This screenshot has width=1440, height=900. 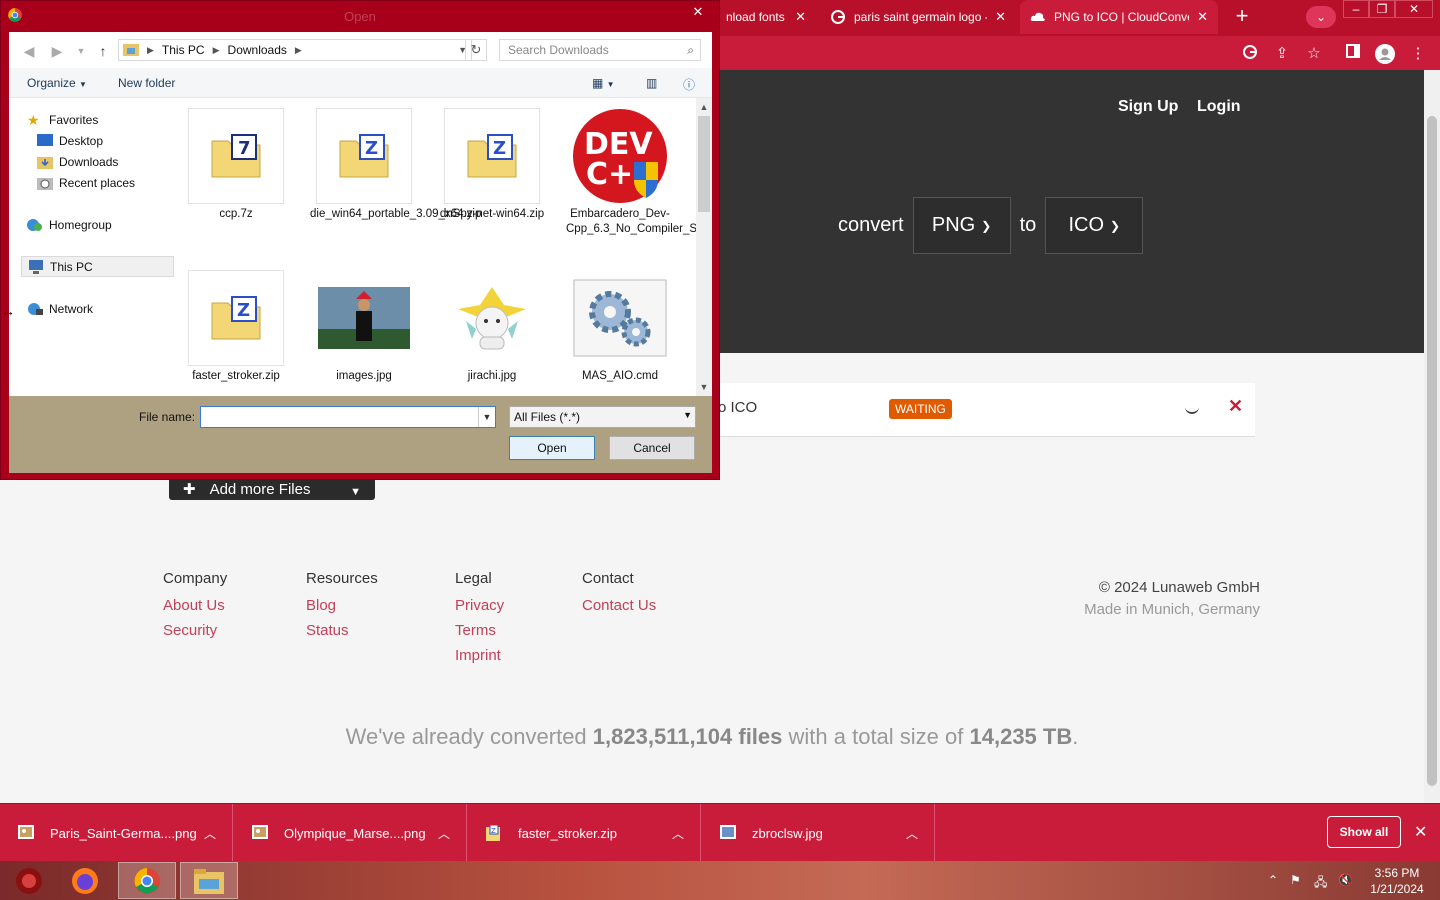 I want to click on blog-link: Blog, so click(x=342, y=605).